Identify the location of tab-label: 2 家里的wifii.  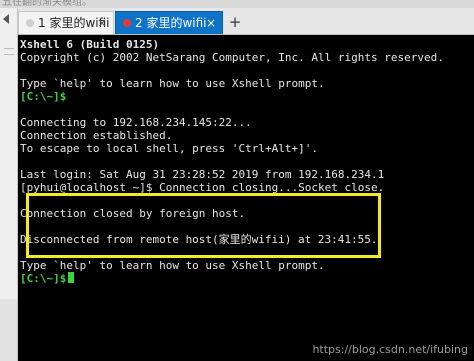
(171, 23).